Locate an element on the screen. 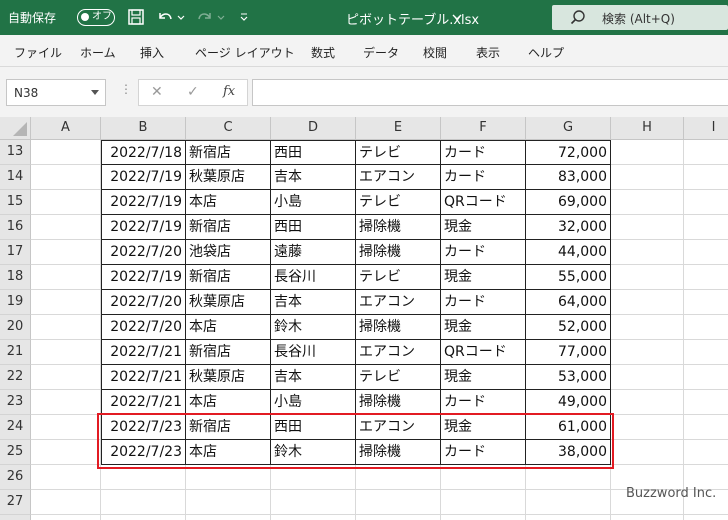  amount-cell: 44,000 is located at coordinates (568, 252).